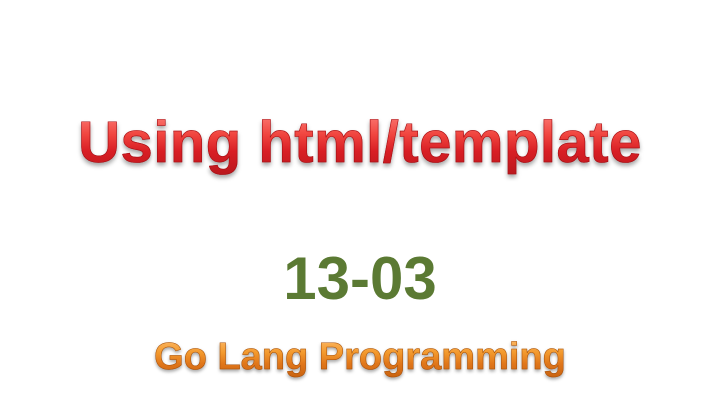 This screenshot has width=720, height=405. Describe the element at coordinates (360, 278) in the screenshot. I see `lesson-number: 13-03` at that location.